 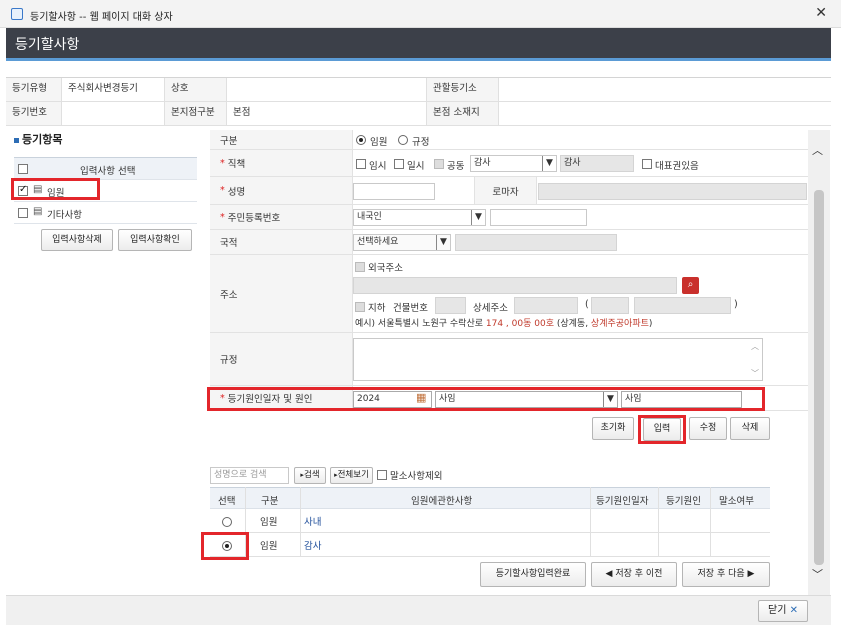 I want to click on item-table-header: 입력사항 선택, so click(x=105, y=169).